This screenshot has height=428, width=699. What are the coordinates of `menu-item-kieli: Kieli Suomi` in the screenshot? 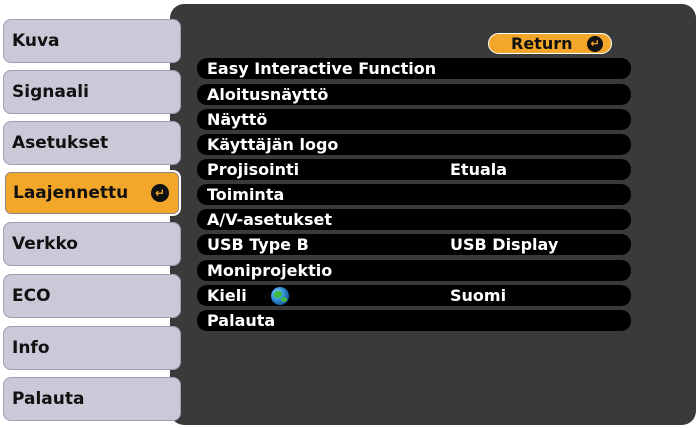 It's located at (414, 295).